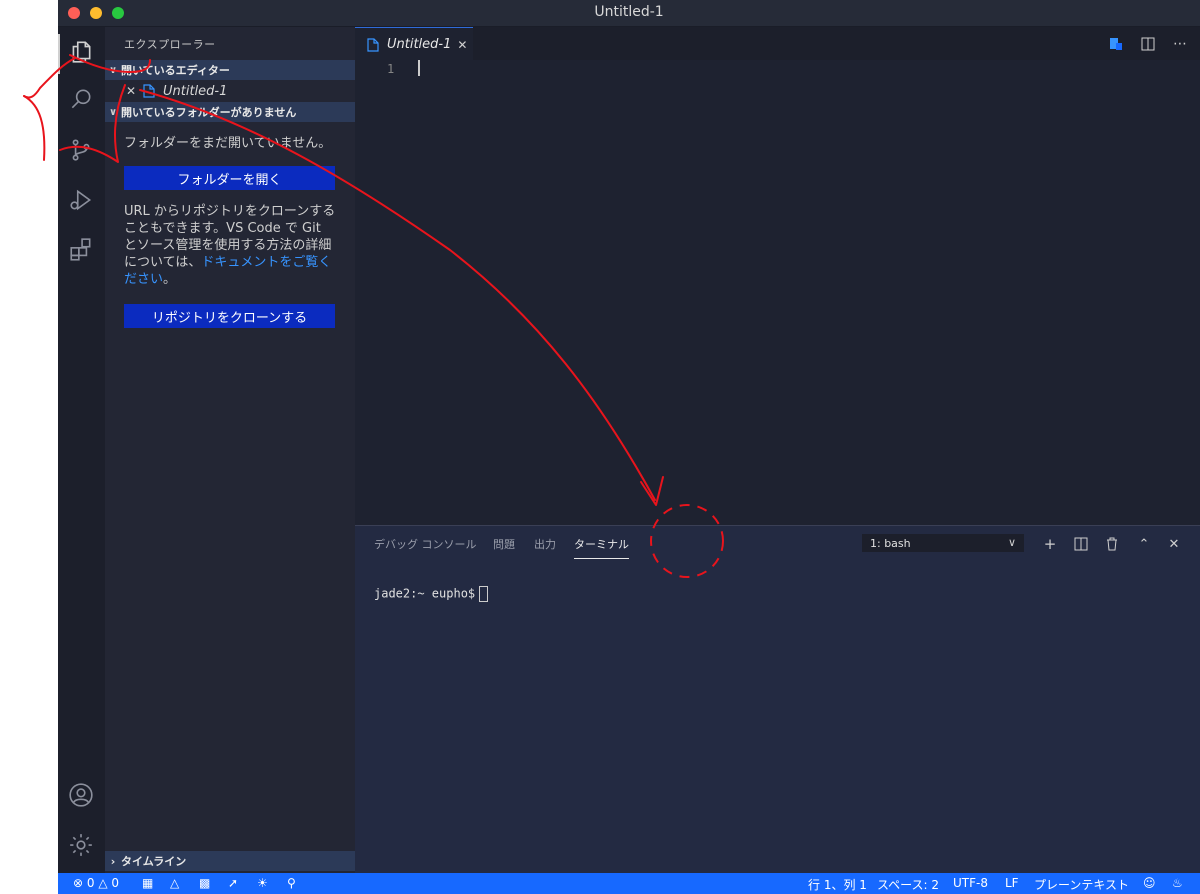 This screenshot has height=894, width=1200. Describe the element at coordinates (147, 883) in the screenshot. I see `notebook-icon: ▦` at that location.